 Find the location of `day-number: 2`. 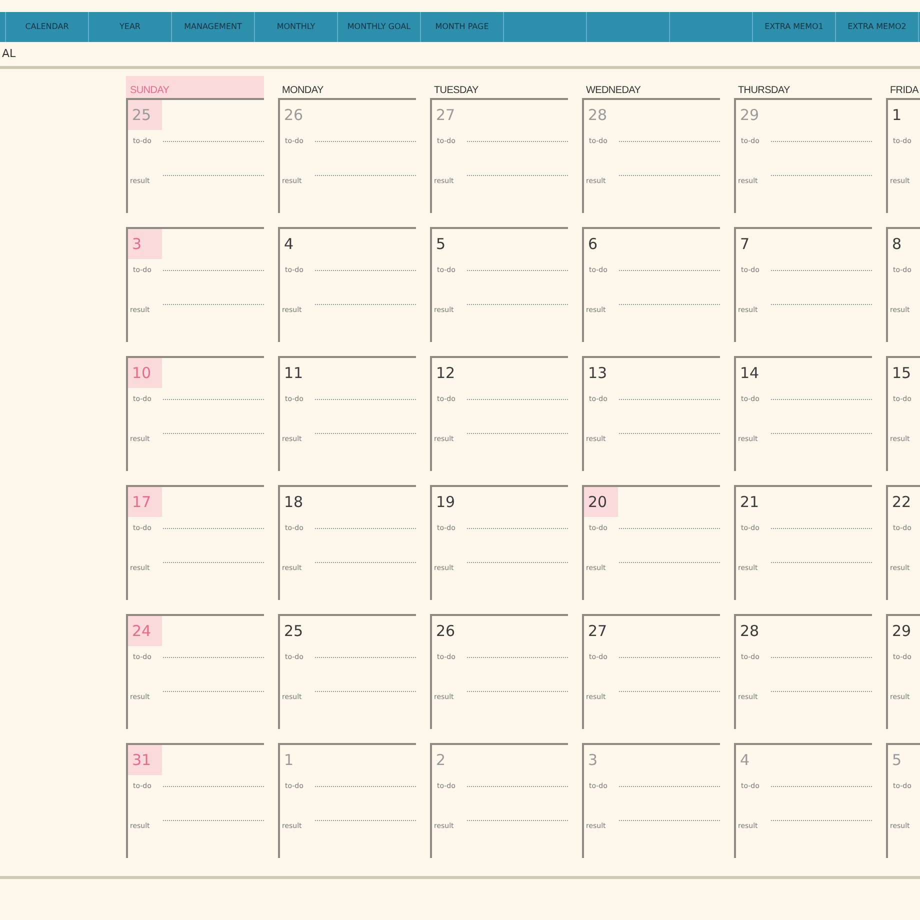

day-number: 2 is located at coordinates (441, 760).